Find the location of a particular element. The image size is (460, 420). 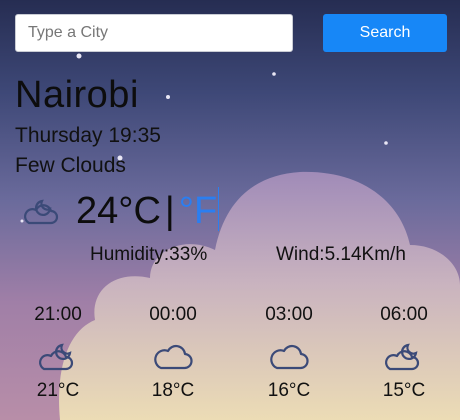

search-button: Search is located at coordinates (385, 33).